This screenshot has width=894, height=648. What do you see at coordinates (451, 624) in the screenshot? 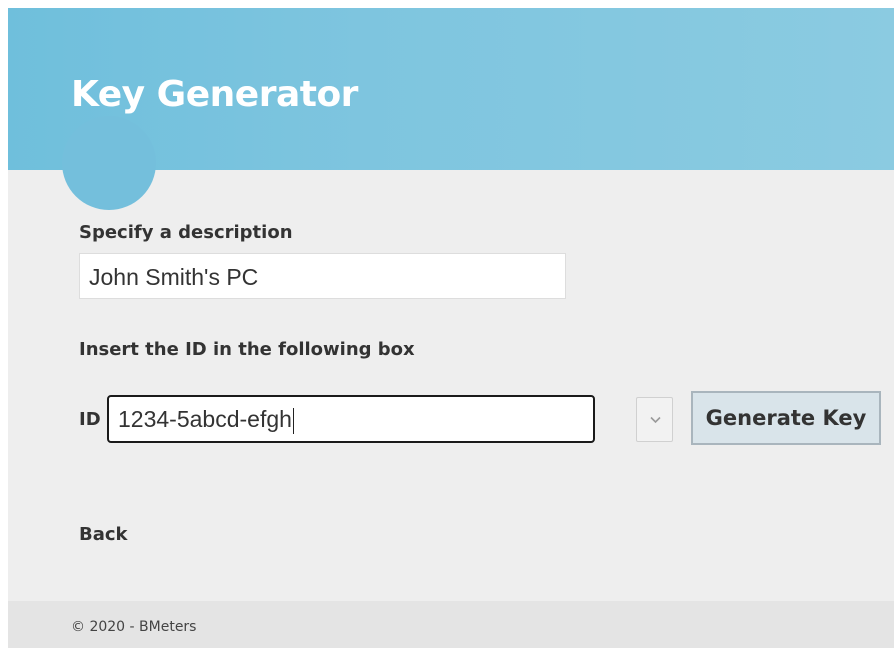
I see `footer: © 2020 - BMeters` at bounding box center [451, 624].